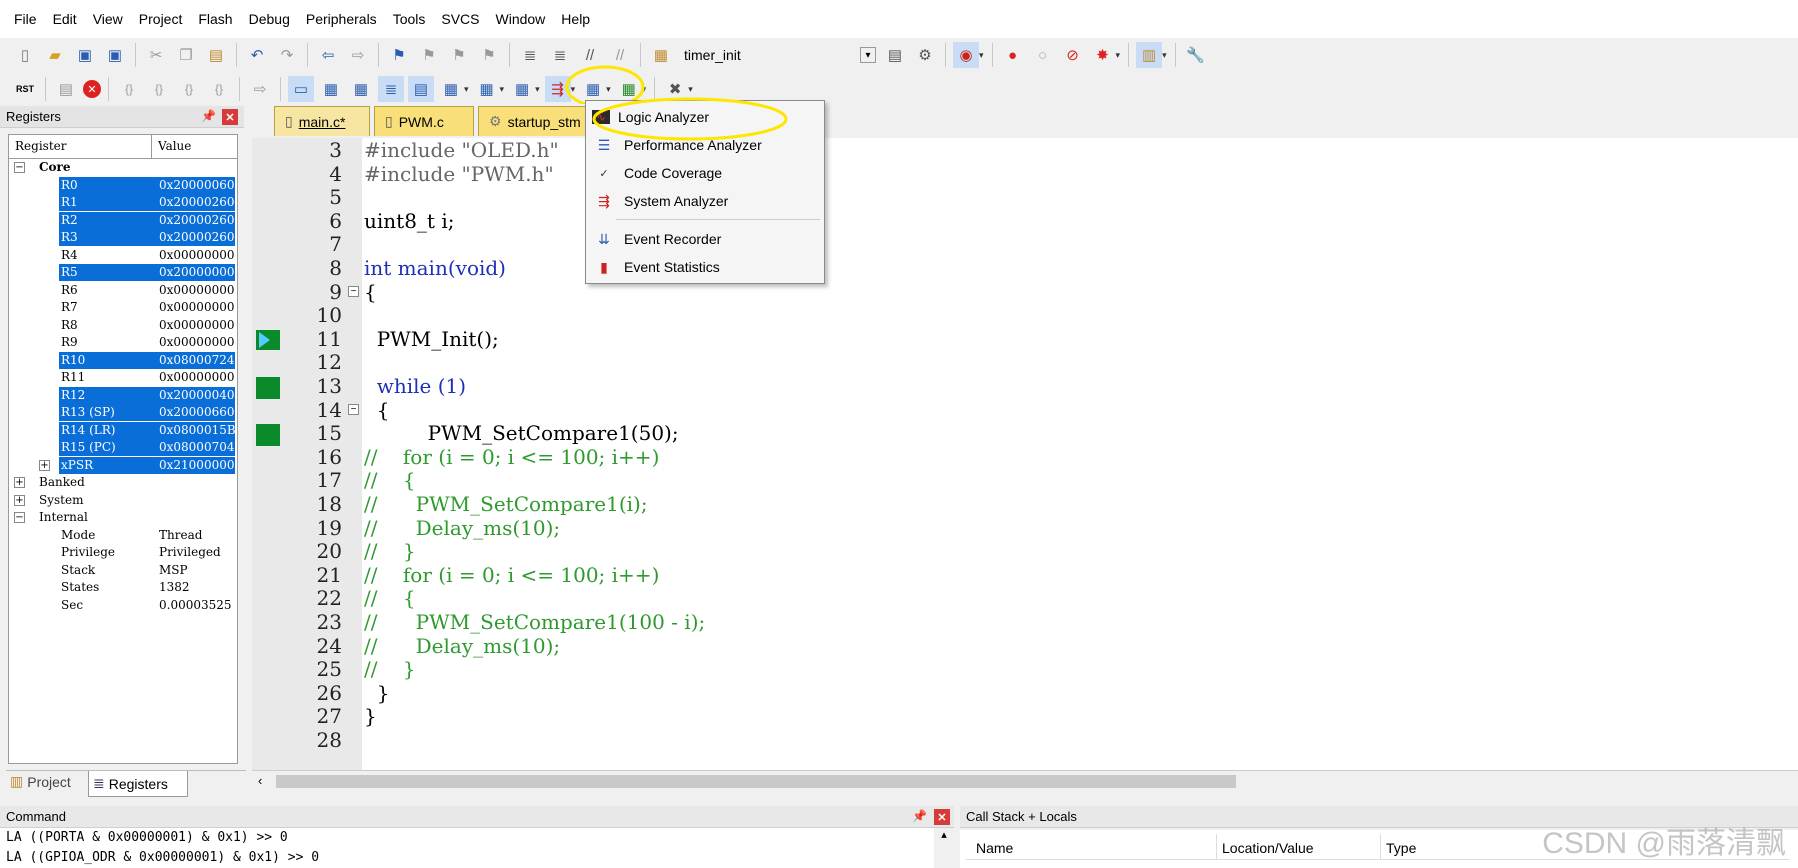 The image size is (1798, 868). I want to click on cut-icon: ✂, so click(156, 55).